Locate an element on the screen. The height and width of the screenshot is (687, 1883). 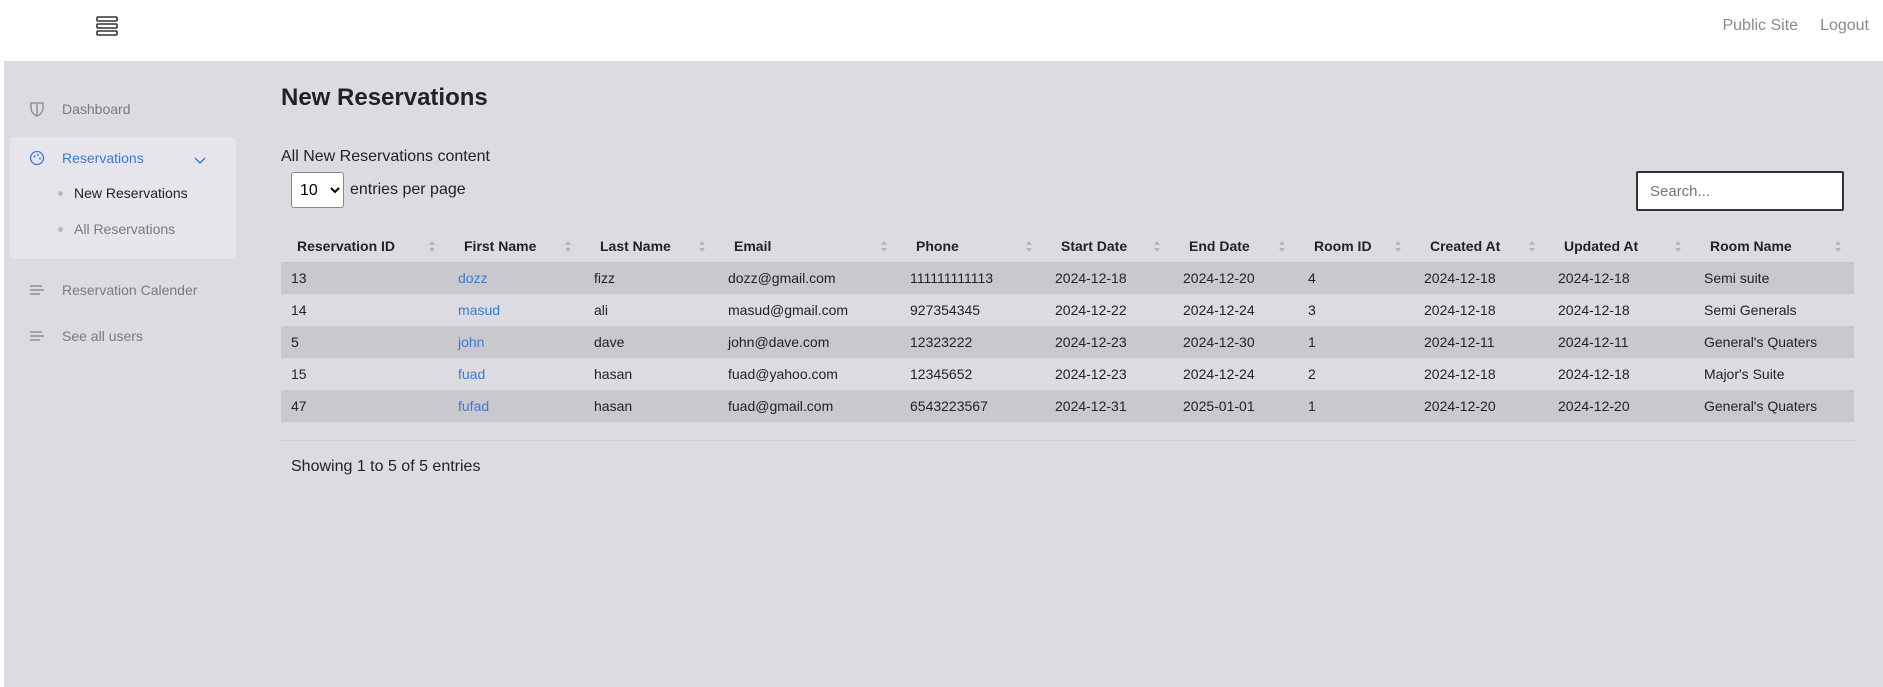
column-header-label: Email is located at coordinates (753, 245).